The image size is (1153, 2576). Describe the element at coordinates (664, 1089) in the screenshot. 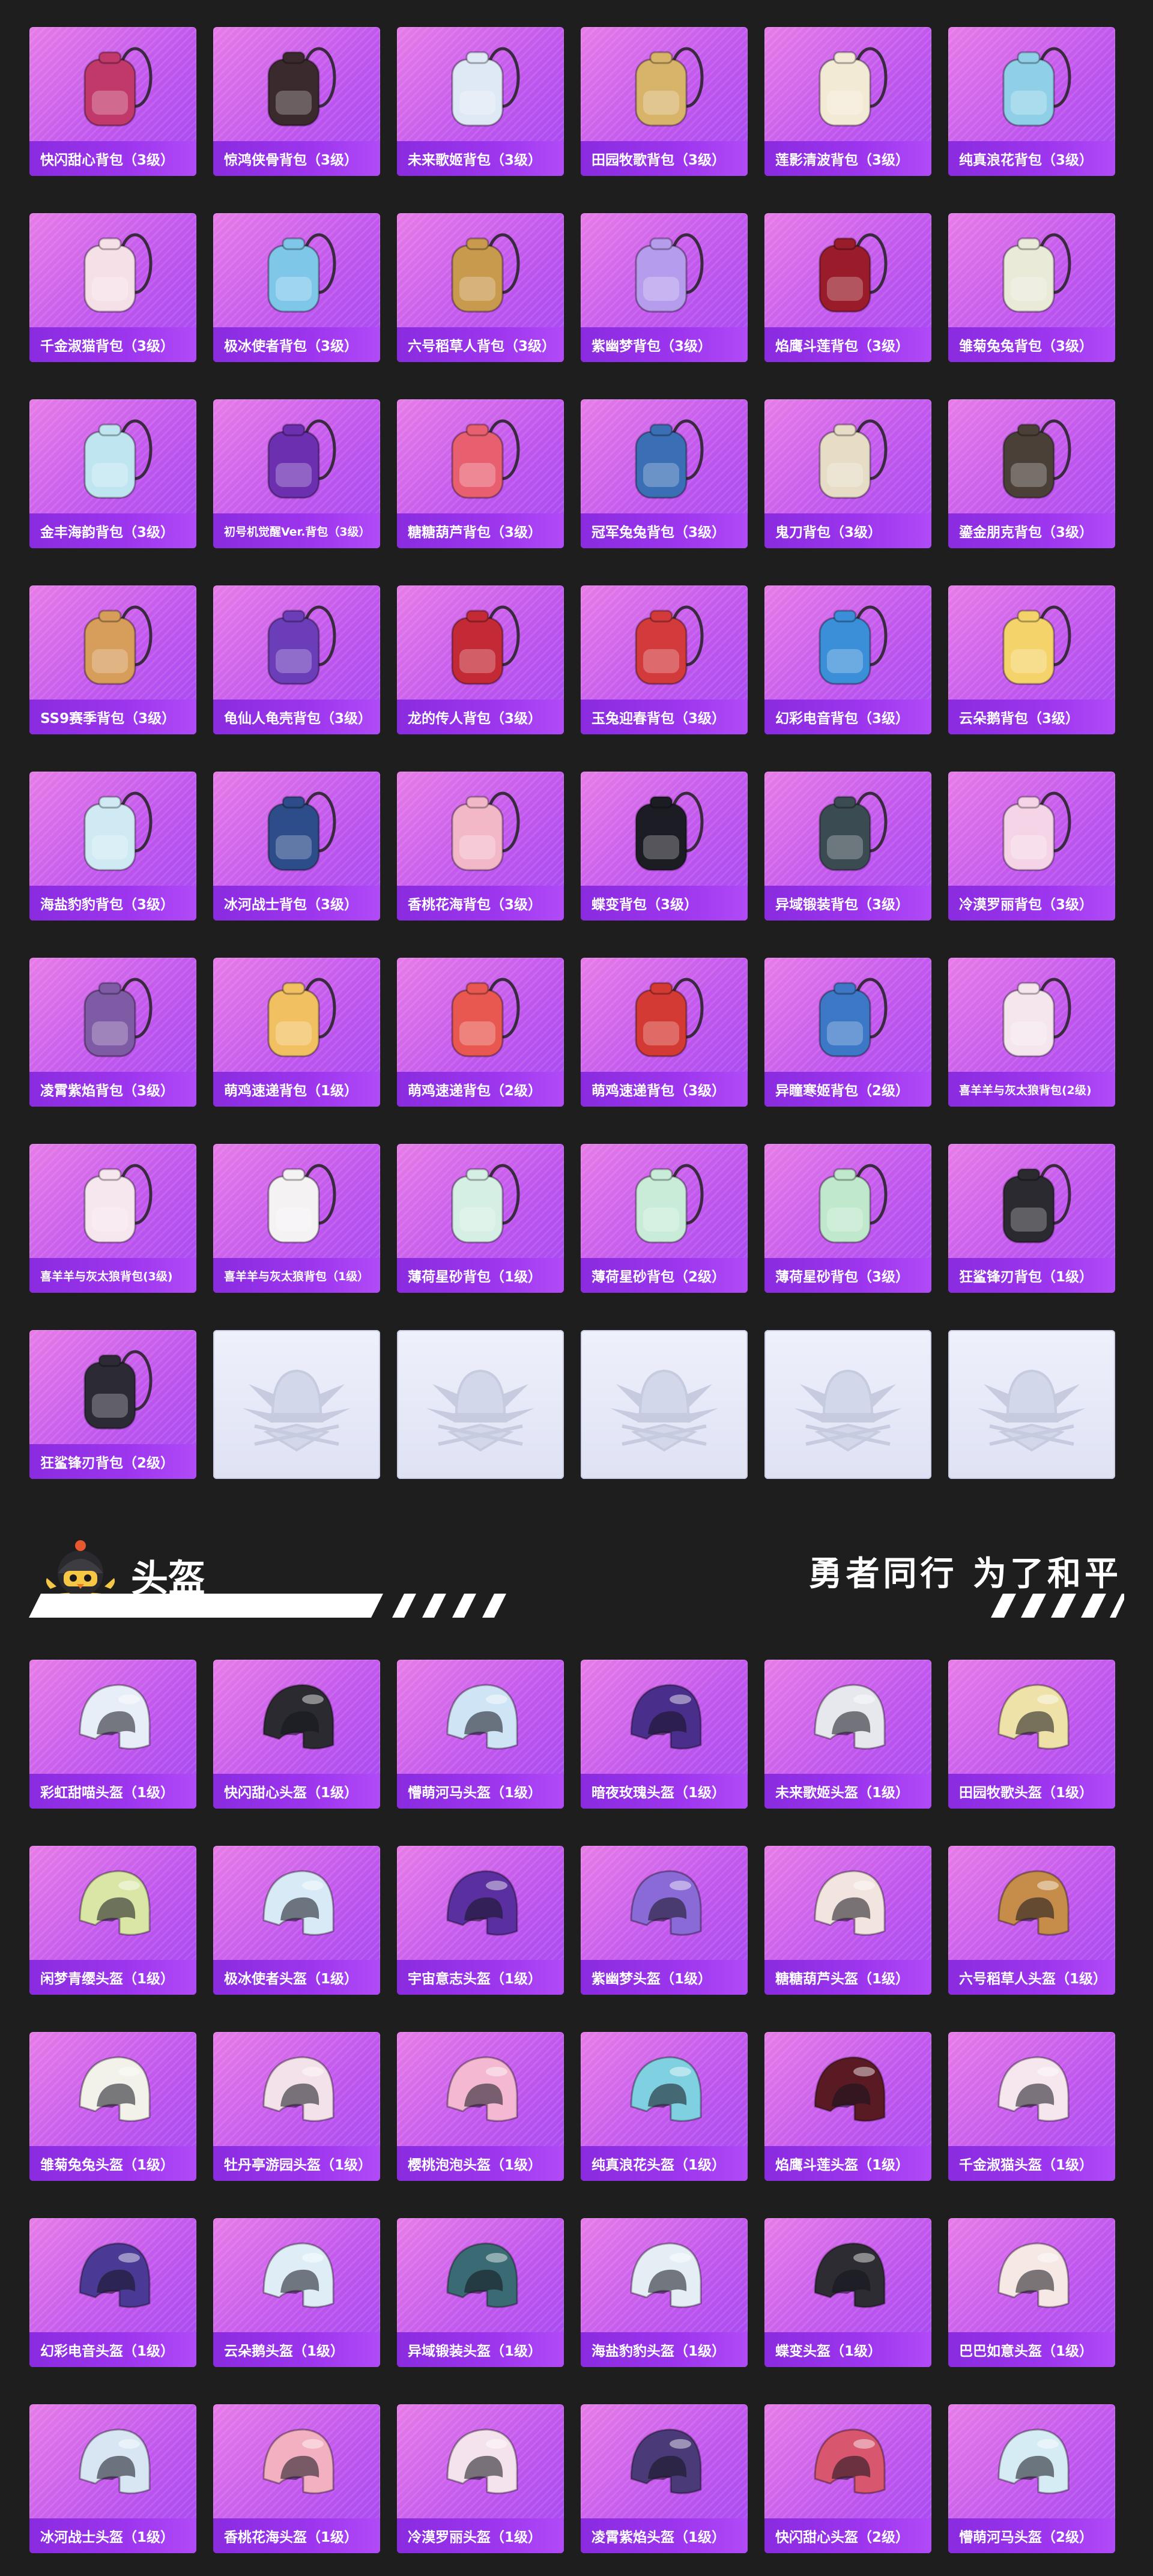

I see `backpack-card-label: 萌鸡速递背包（3级）` at that location.